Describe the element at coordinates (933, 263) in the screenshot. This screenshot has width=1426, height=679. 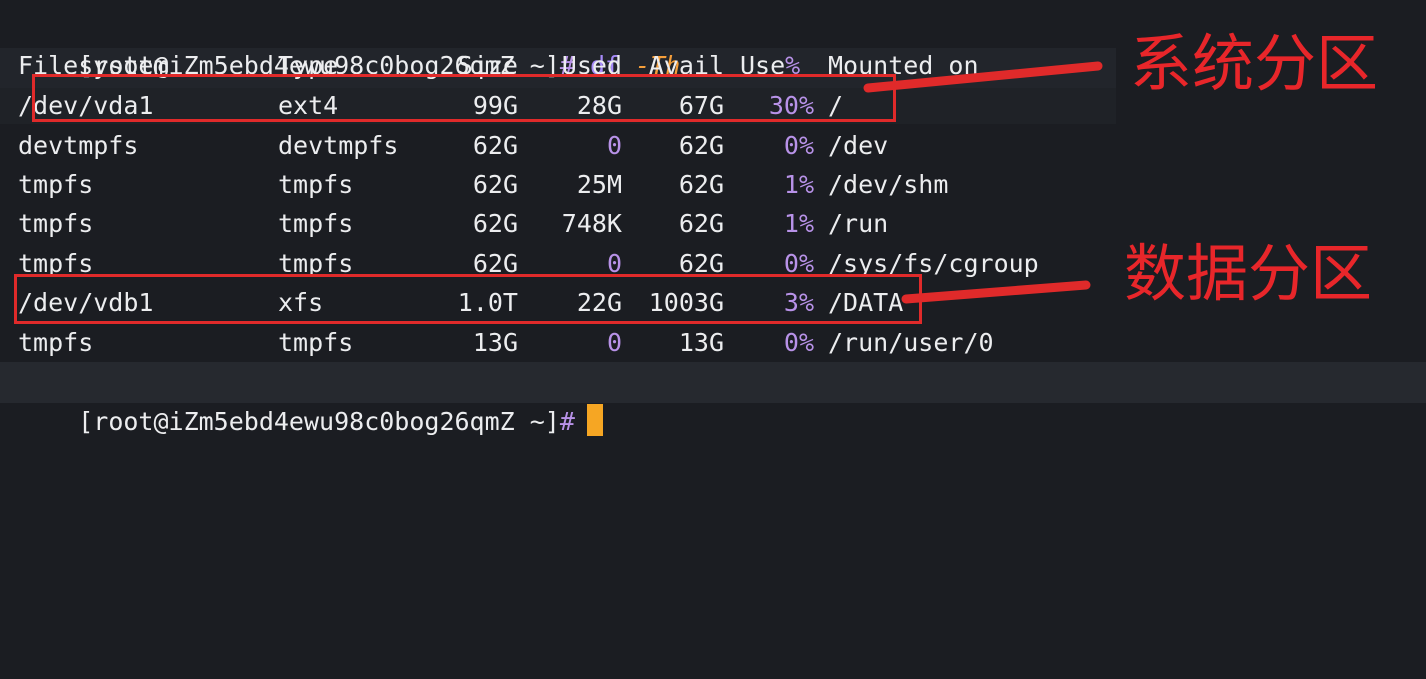
I see `row-mounted: /sys/fs/cgroup` at that location.